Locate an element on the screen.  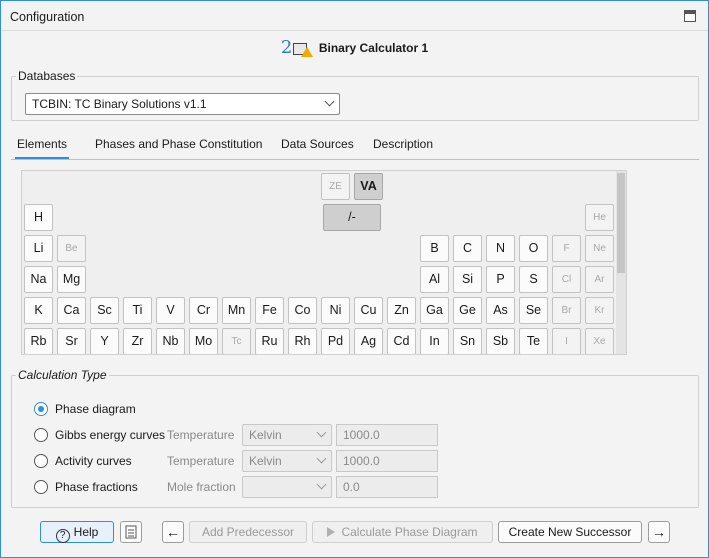
element-be: Be is located at coordinates (71, 248).